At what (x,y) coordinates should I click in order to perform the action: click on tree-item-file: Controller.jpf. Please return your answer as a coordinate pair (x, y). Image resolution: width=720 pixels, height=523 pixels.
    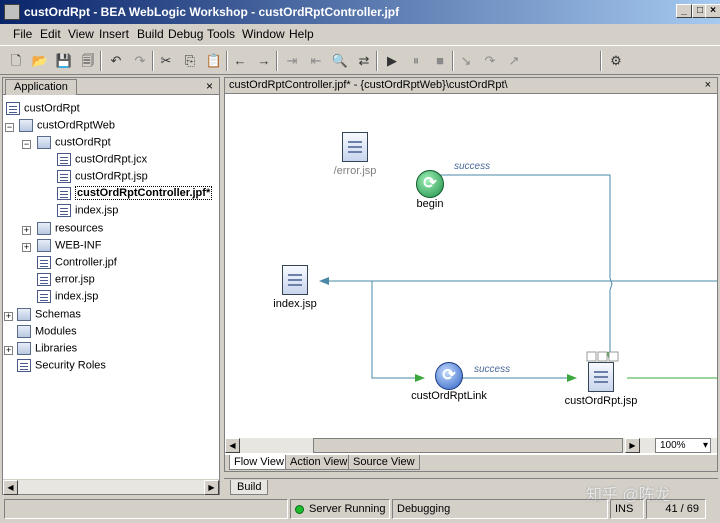
    Looking at the image, I should click on (77, 264).